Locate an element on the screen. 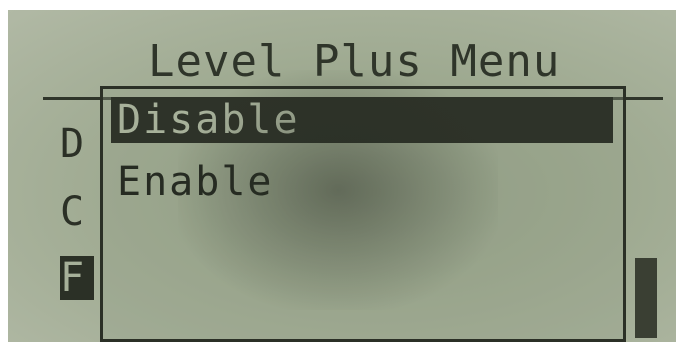  scrollbar is located at coordinates (646, 298).